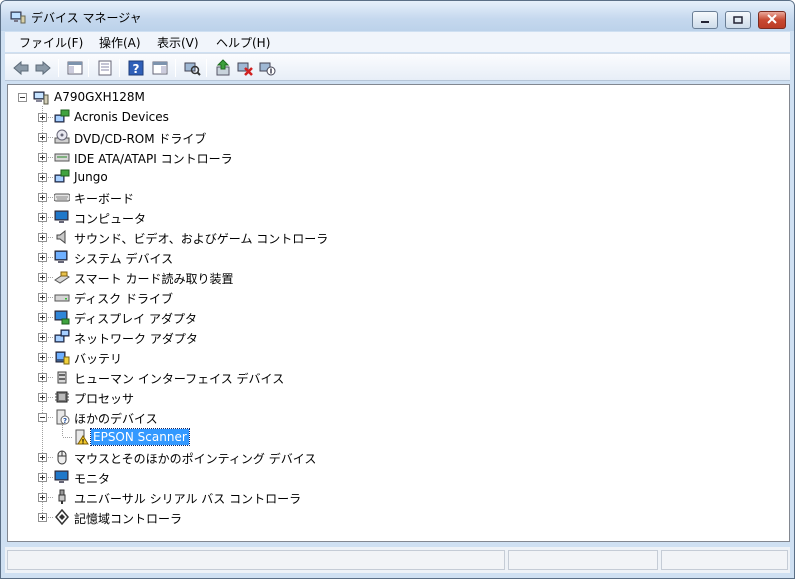  What do you see at coordinates (140, 437) in the screenshot?
I see `tree-device-label: EPSON Scanner` at bounding box center [140, 437].